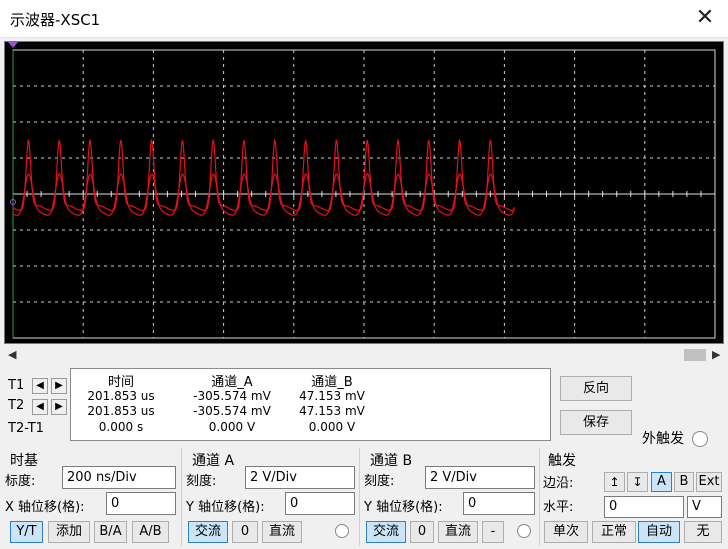 This screenshot has height=549, width=728. I want to click on scroll-right-icon: ▶, so click(716, 354).